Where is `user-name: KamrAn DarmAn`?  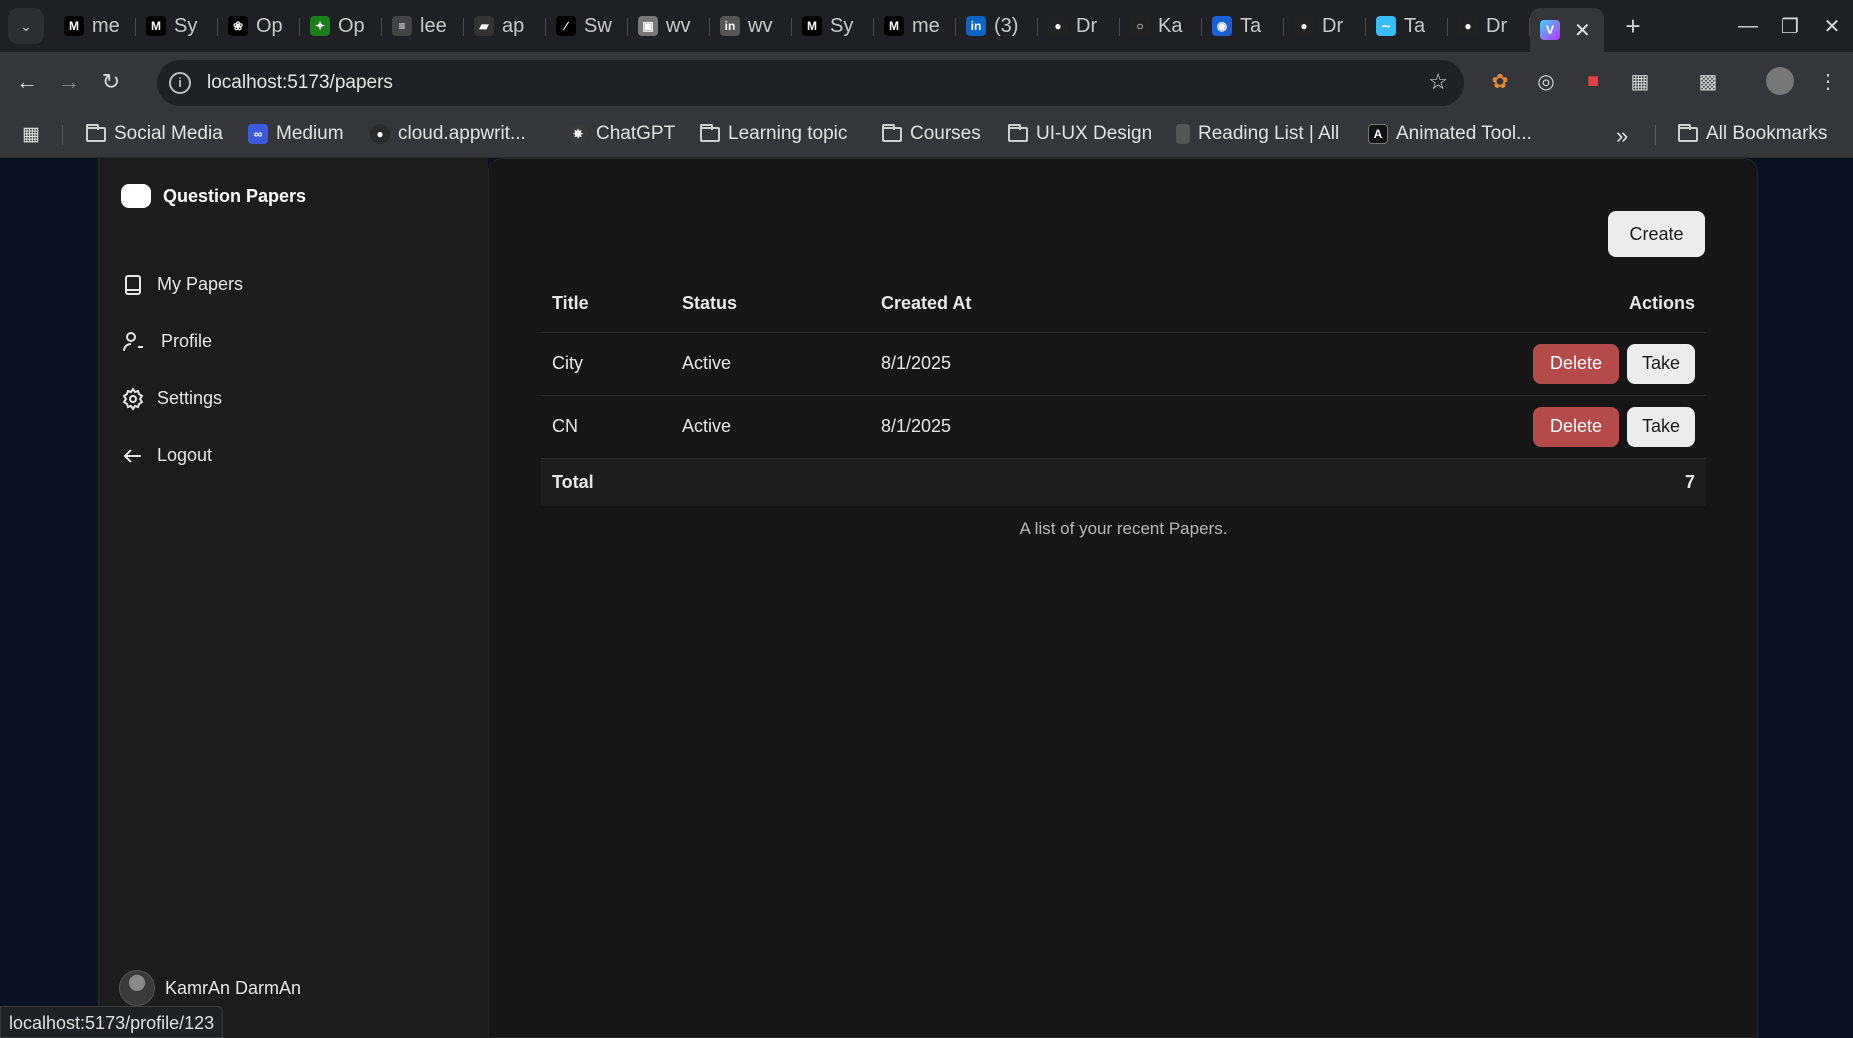 user-name: KamrAn DarmAn is located at coordinates (233, 987).